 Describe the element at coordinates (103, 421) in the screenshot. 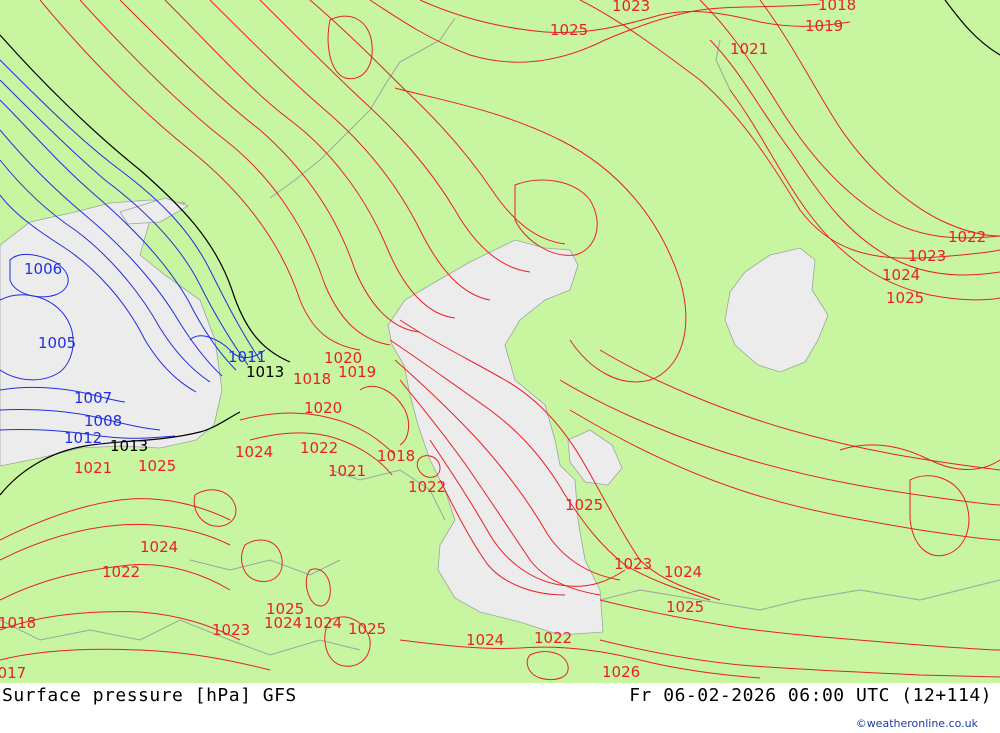

I see `isobar-label: 1008` at that location.